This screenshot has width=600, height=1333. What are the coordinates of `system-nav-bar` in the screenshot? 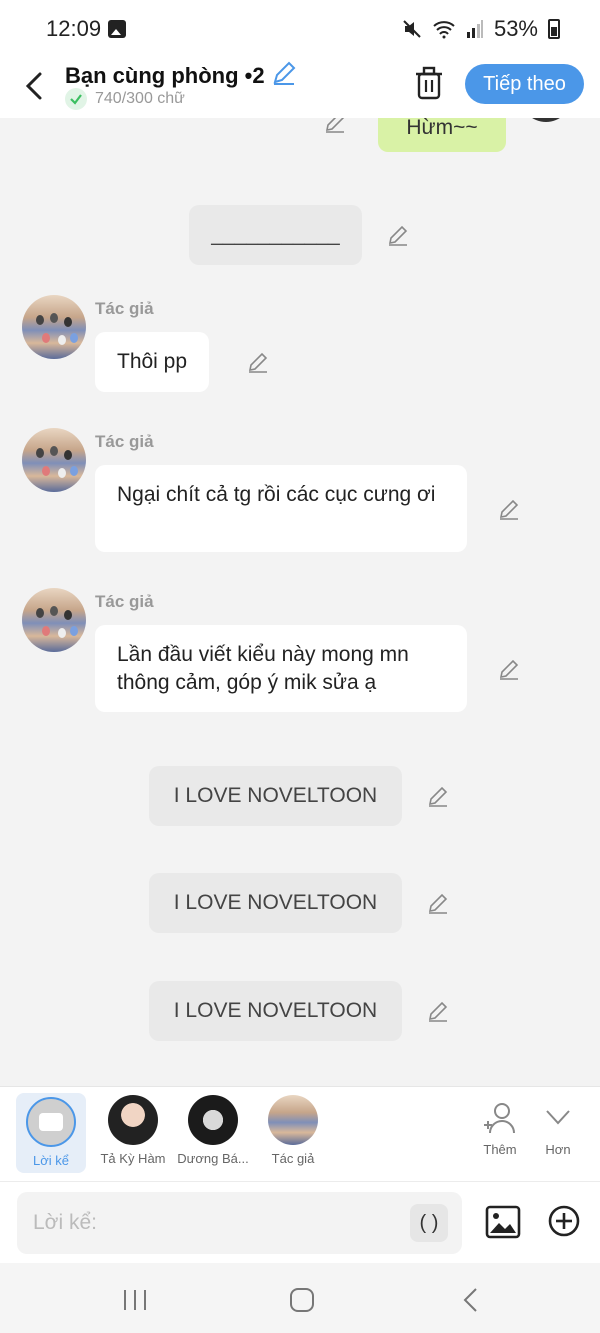 It's located at (300, 1298).